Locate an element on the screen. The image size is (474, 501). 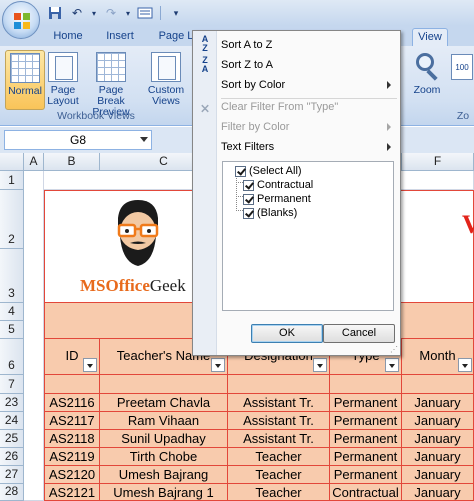
sort-by-color-item: Sort by Color is located at coordinates (309, 85).